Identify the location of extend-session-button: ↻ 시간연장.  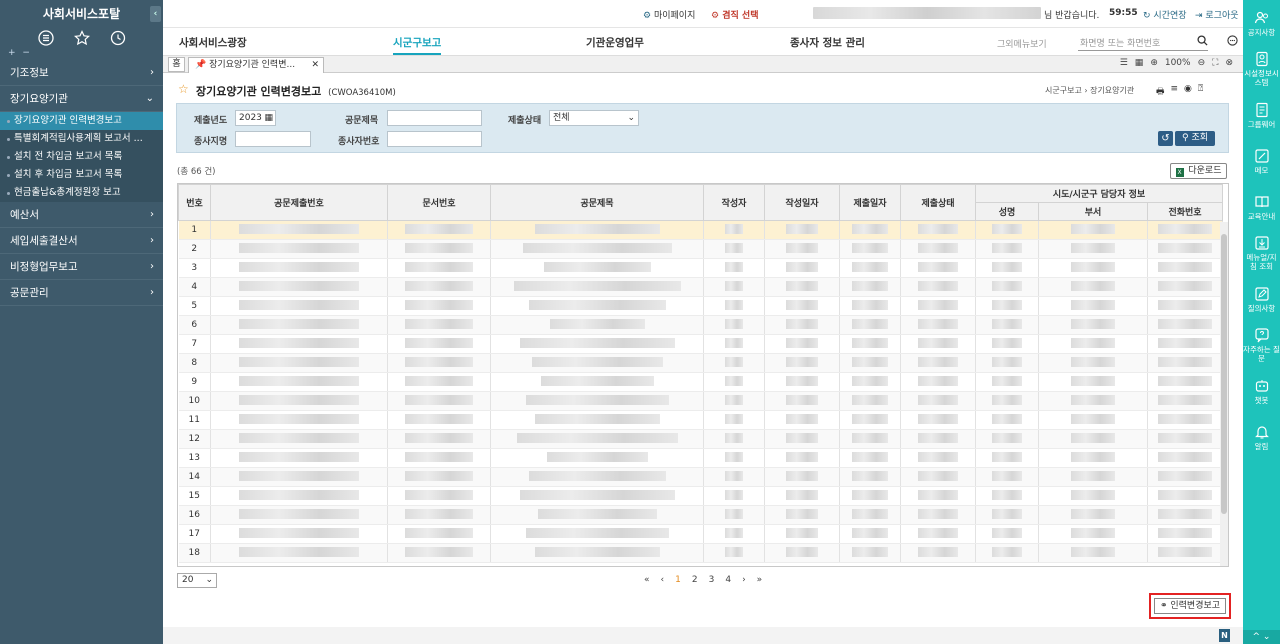
(1165, 14).